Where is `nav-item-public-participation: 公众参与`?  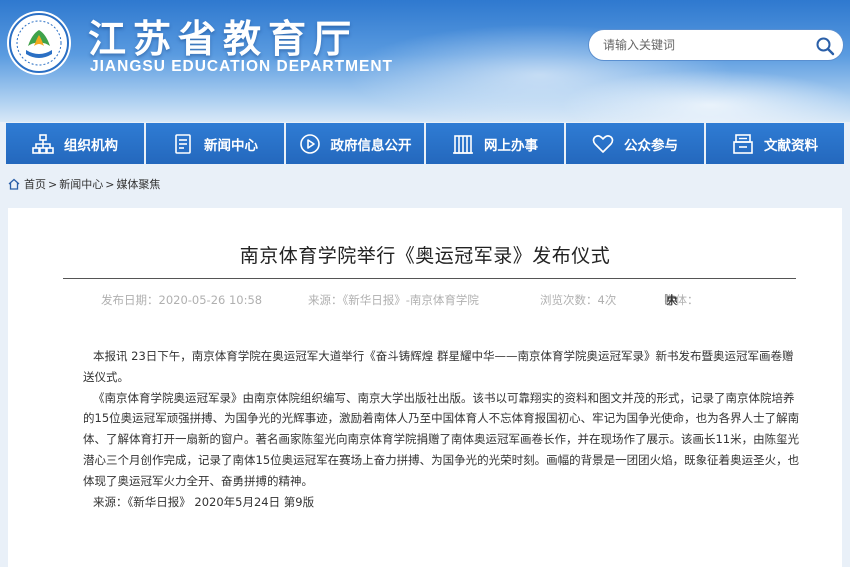
nav-item-public-participation: 公众参与 is located at coordinates (635, 143).